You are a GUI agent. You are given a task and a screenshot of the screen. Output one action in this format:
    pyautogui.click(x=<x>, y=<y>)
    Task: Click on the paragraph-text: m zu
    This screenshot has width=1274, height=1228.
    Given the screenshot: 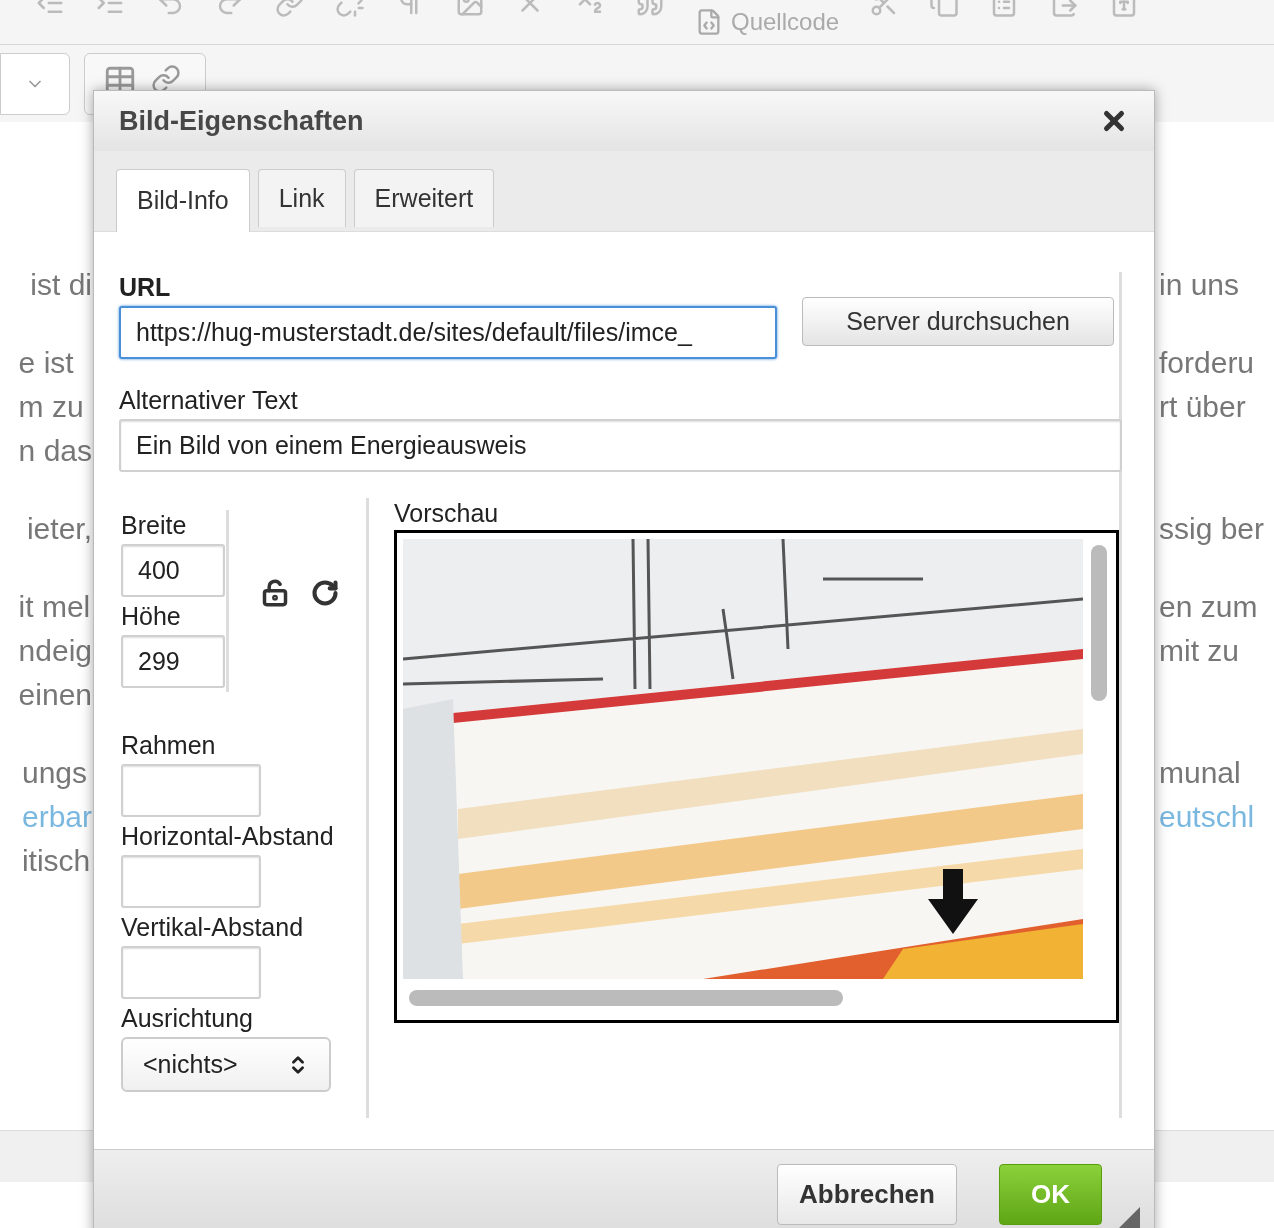 What is the action you would take?
    pyautogui.click(x=51, y=407)
    